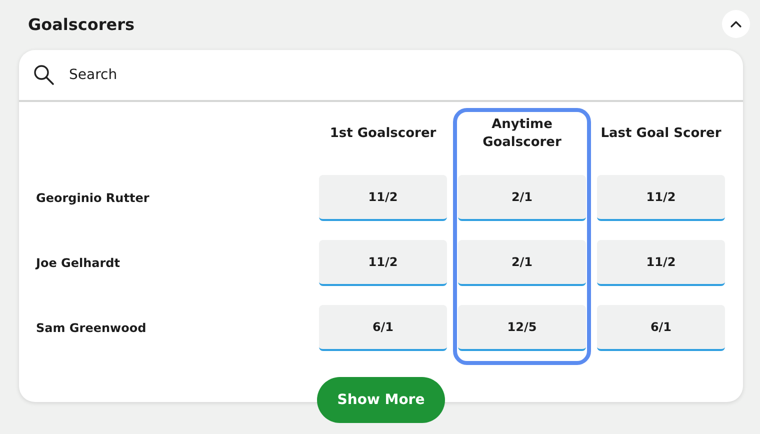  I want to click on column-header: Anytime Goalscorer, so click(522, 134).